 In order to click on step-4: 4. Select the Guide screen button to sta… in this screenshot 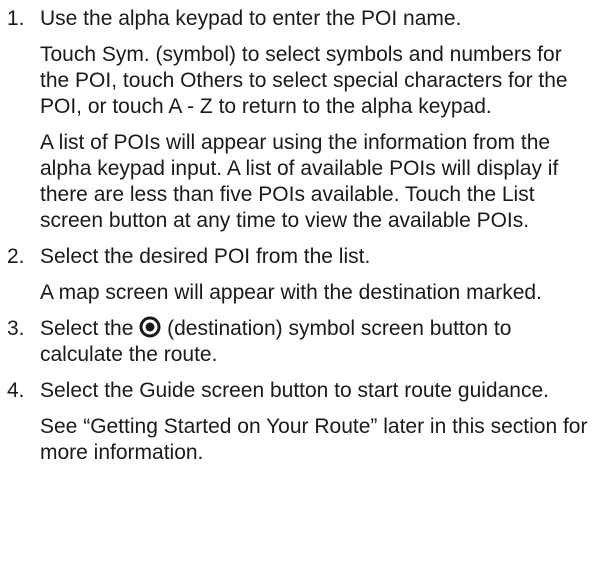, I will do `click(294, 422)`.